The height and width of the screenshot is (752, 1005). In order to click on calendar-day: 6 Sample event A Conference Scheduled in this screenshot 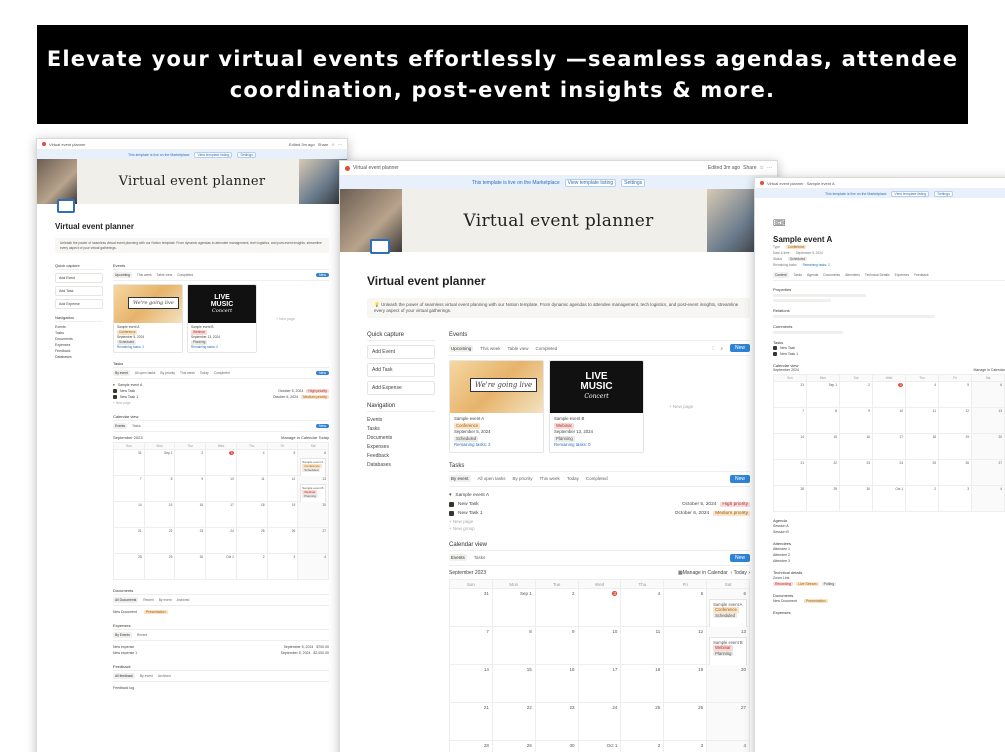, I will do `click(728, 612)`.